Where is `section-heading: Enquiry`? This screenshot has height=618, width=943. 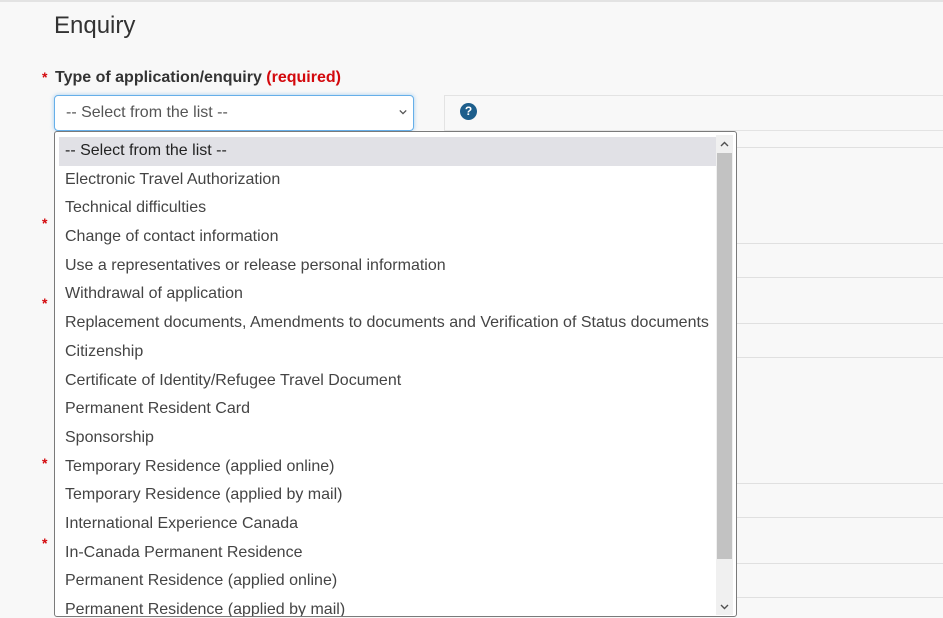 section-heading: Enquiry is located at coordinates (95, 25).